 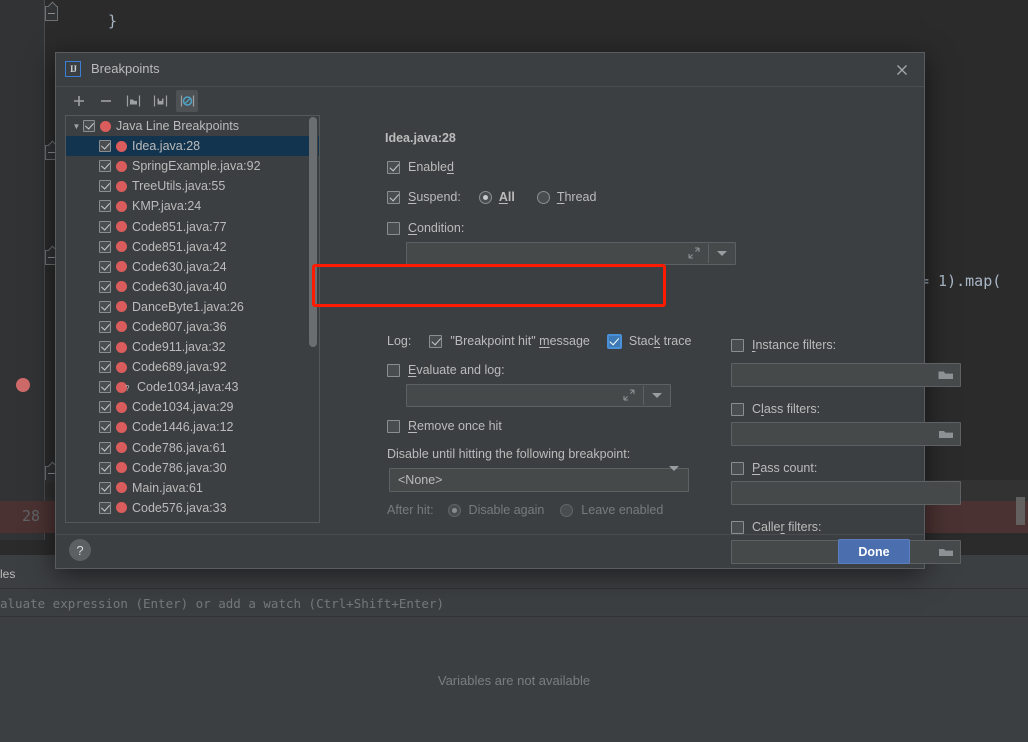 I want to click on after-hit-disable-again-radio, so click(x=454, y=510).